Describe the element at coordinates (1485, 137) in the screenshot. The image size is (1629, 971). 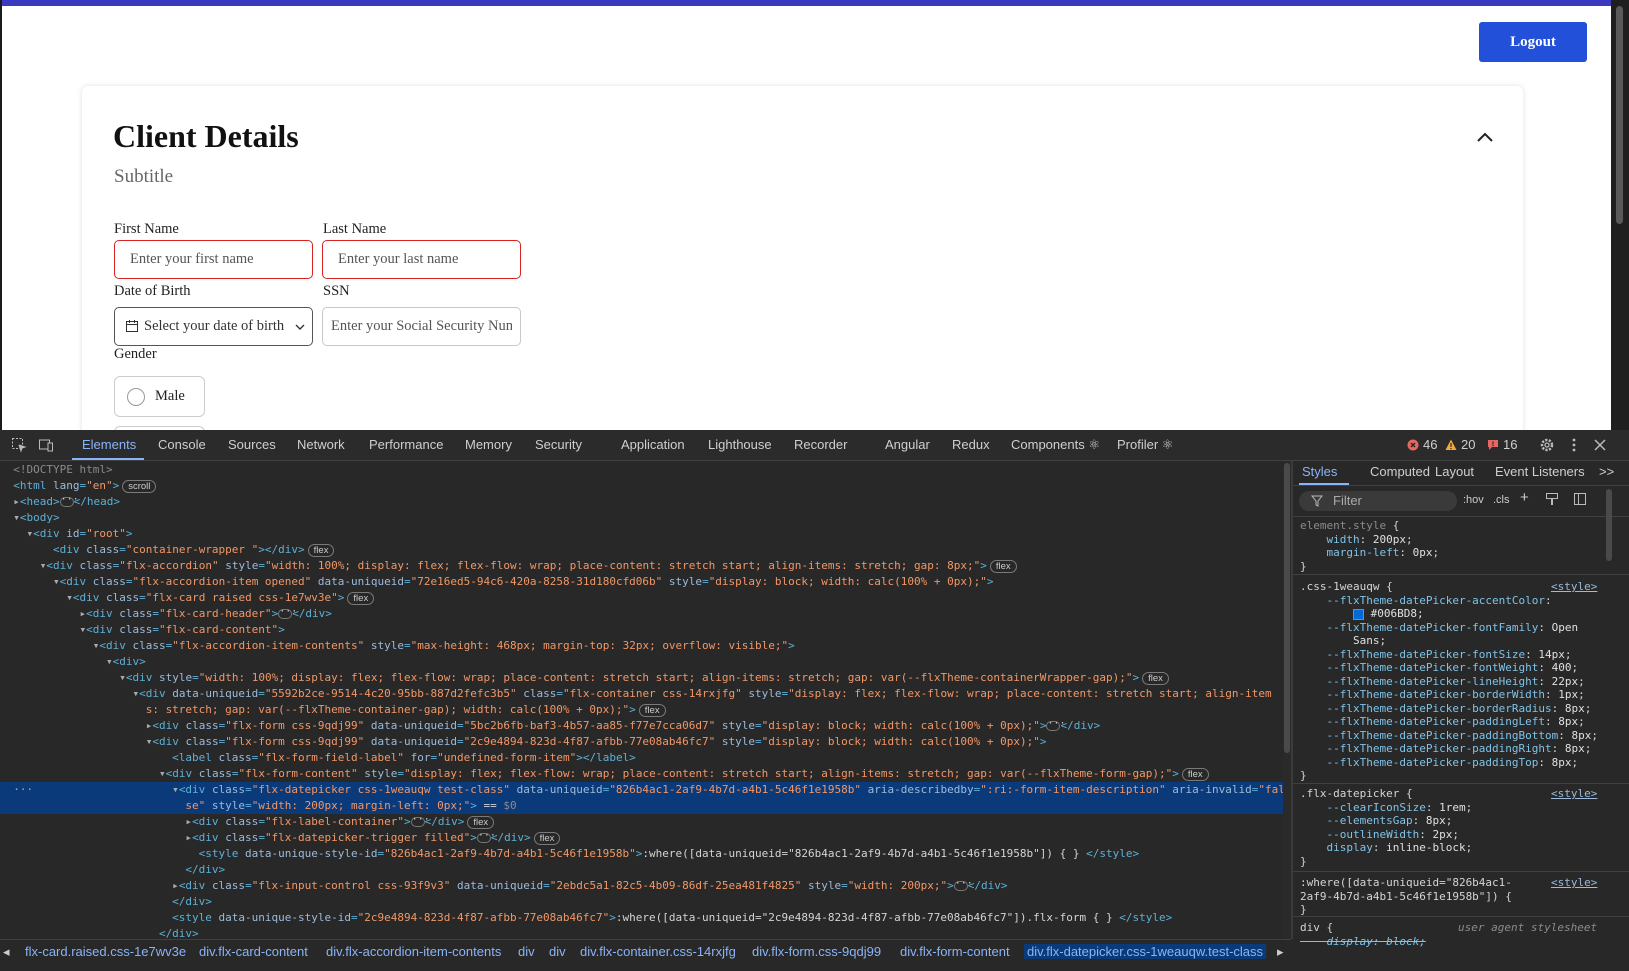
I see `chevron-up-icon` at that location.